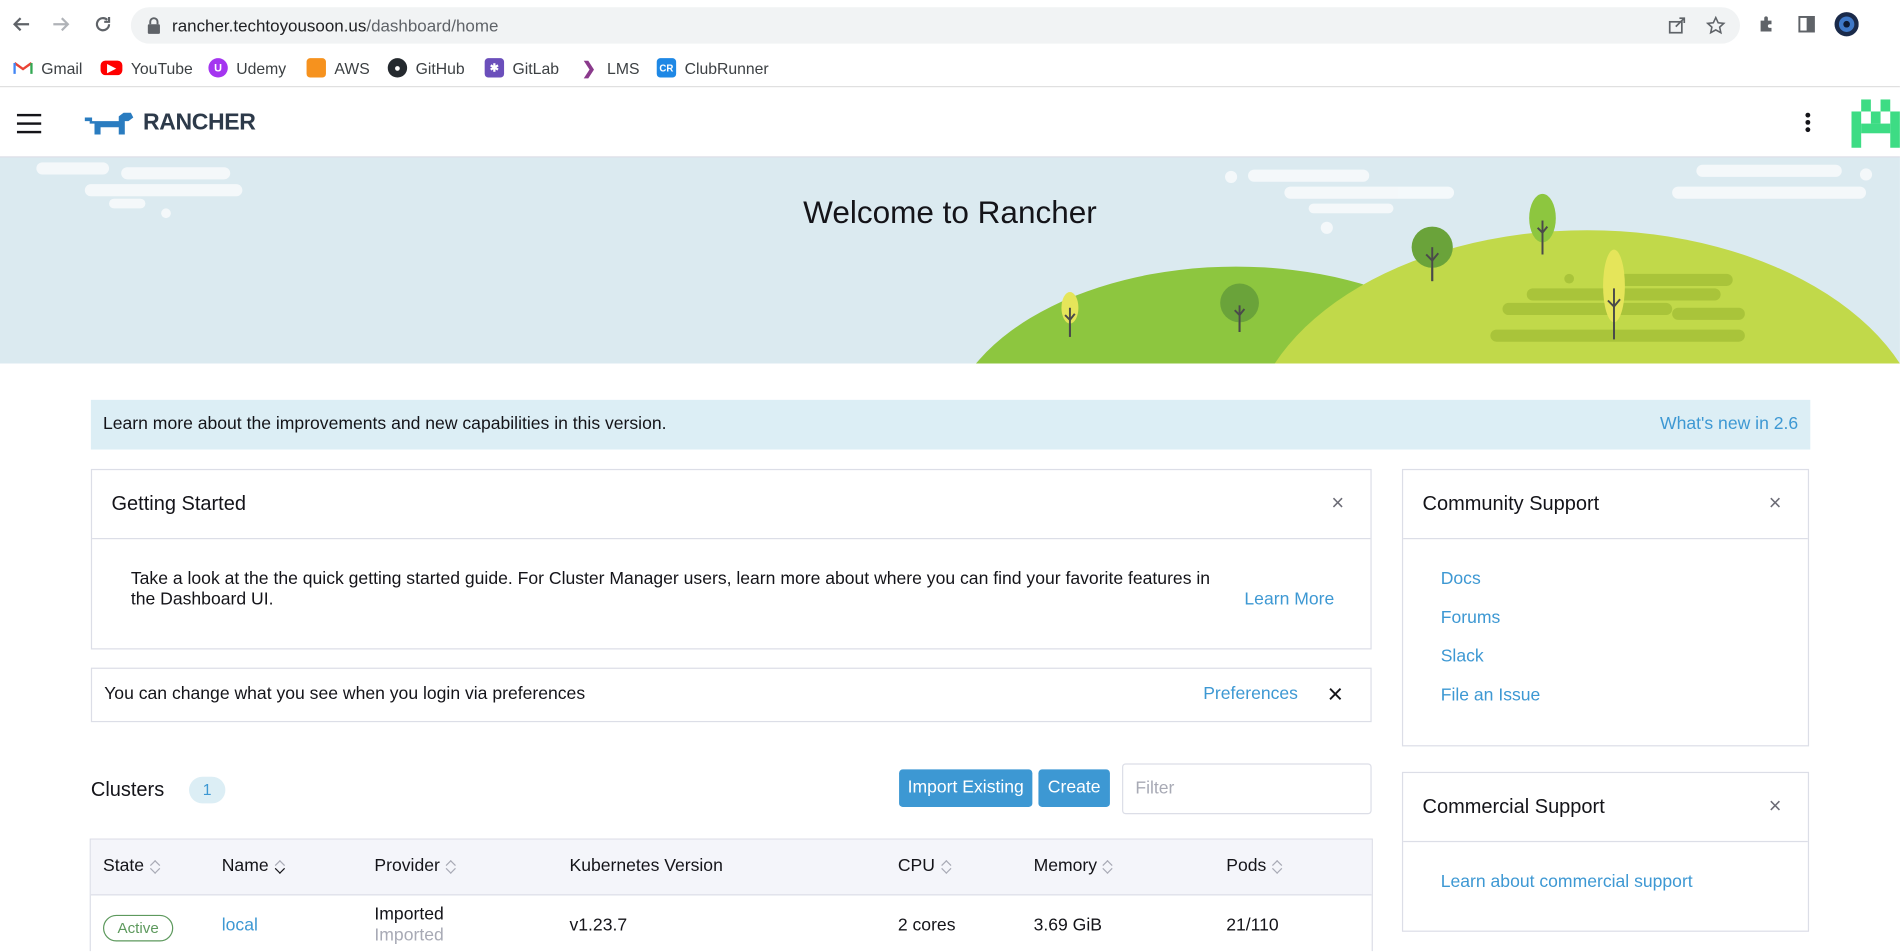 Image resolution: width=1900 pixels, height=952 pixels. What do you see at coordinates (426, 68) in the screenshot?
I see `bookmark-github: ● GitHub` at bounding box center [426, 68].